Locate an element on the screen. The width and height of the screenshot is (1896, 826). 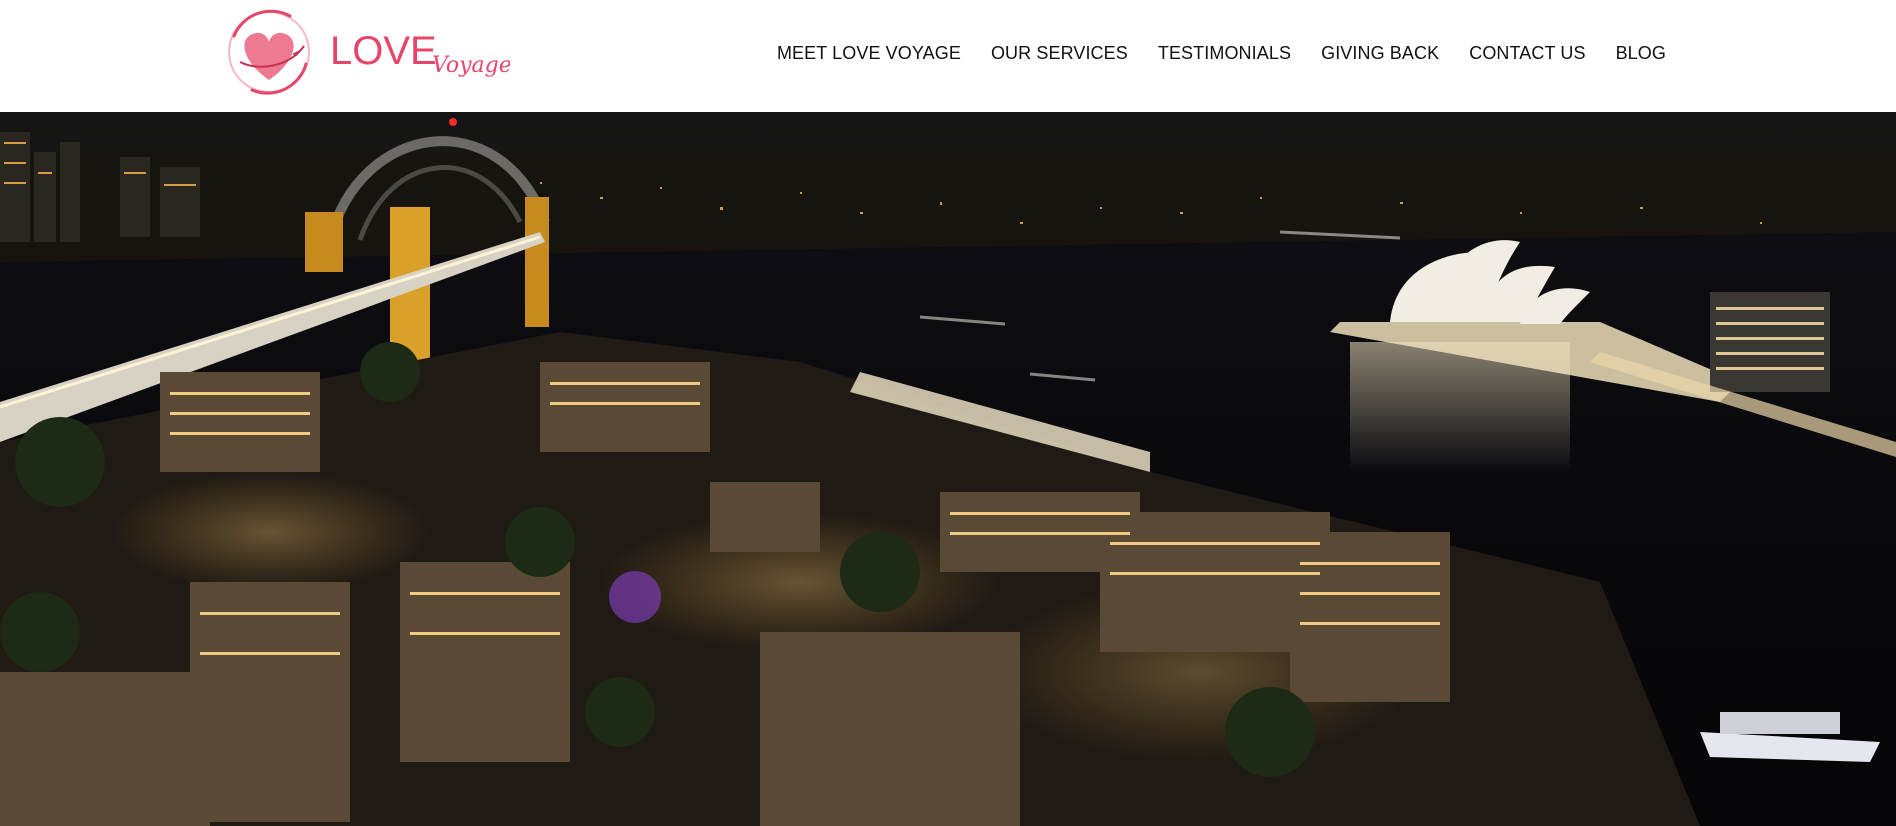
logo-link: LOVE Voyage is located at coordinates (365, 54).